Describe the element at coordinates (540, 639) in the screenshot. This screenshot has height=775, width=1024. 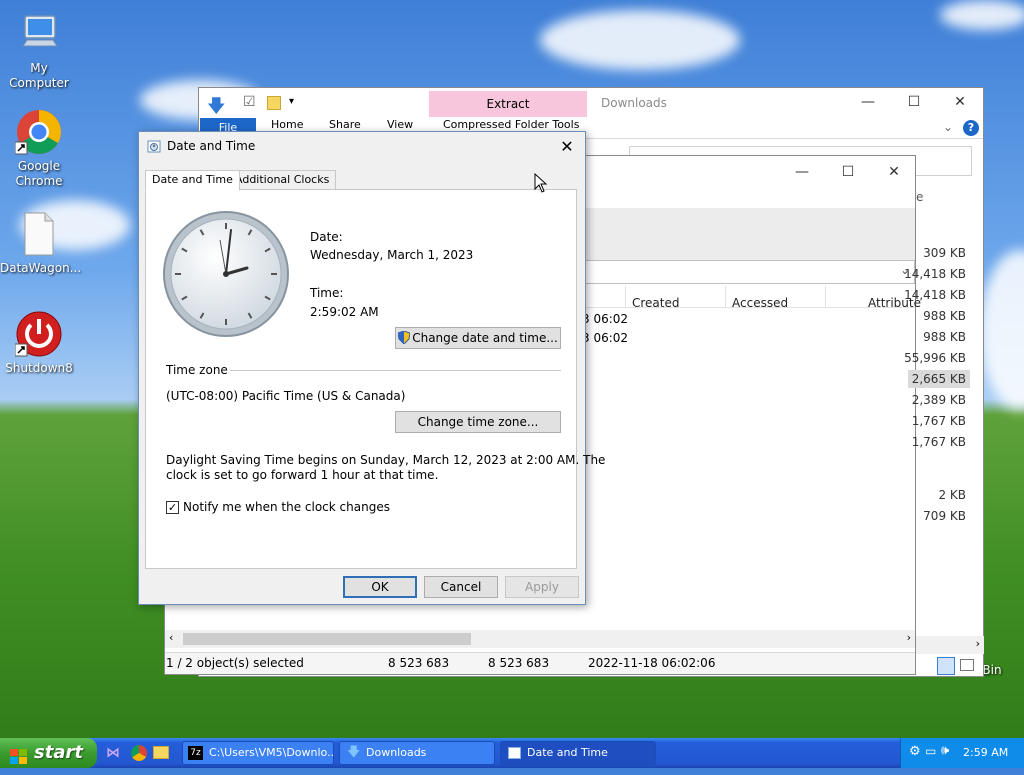
I see `horizontal-scrollbar: ‹ ›` at that location.